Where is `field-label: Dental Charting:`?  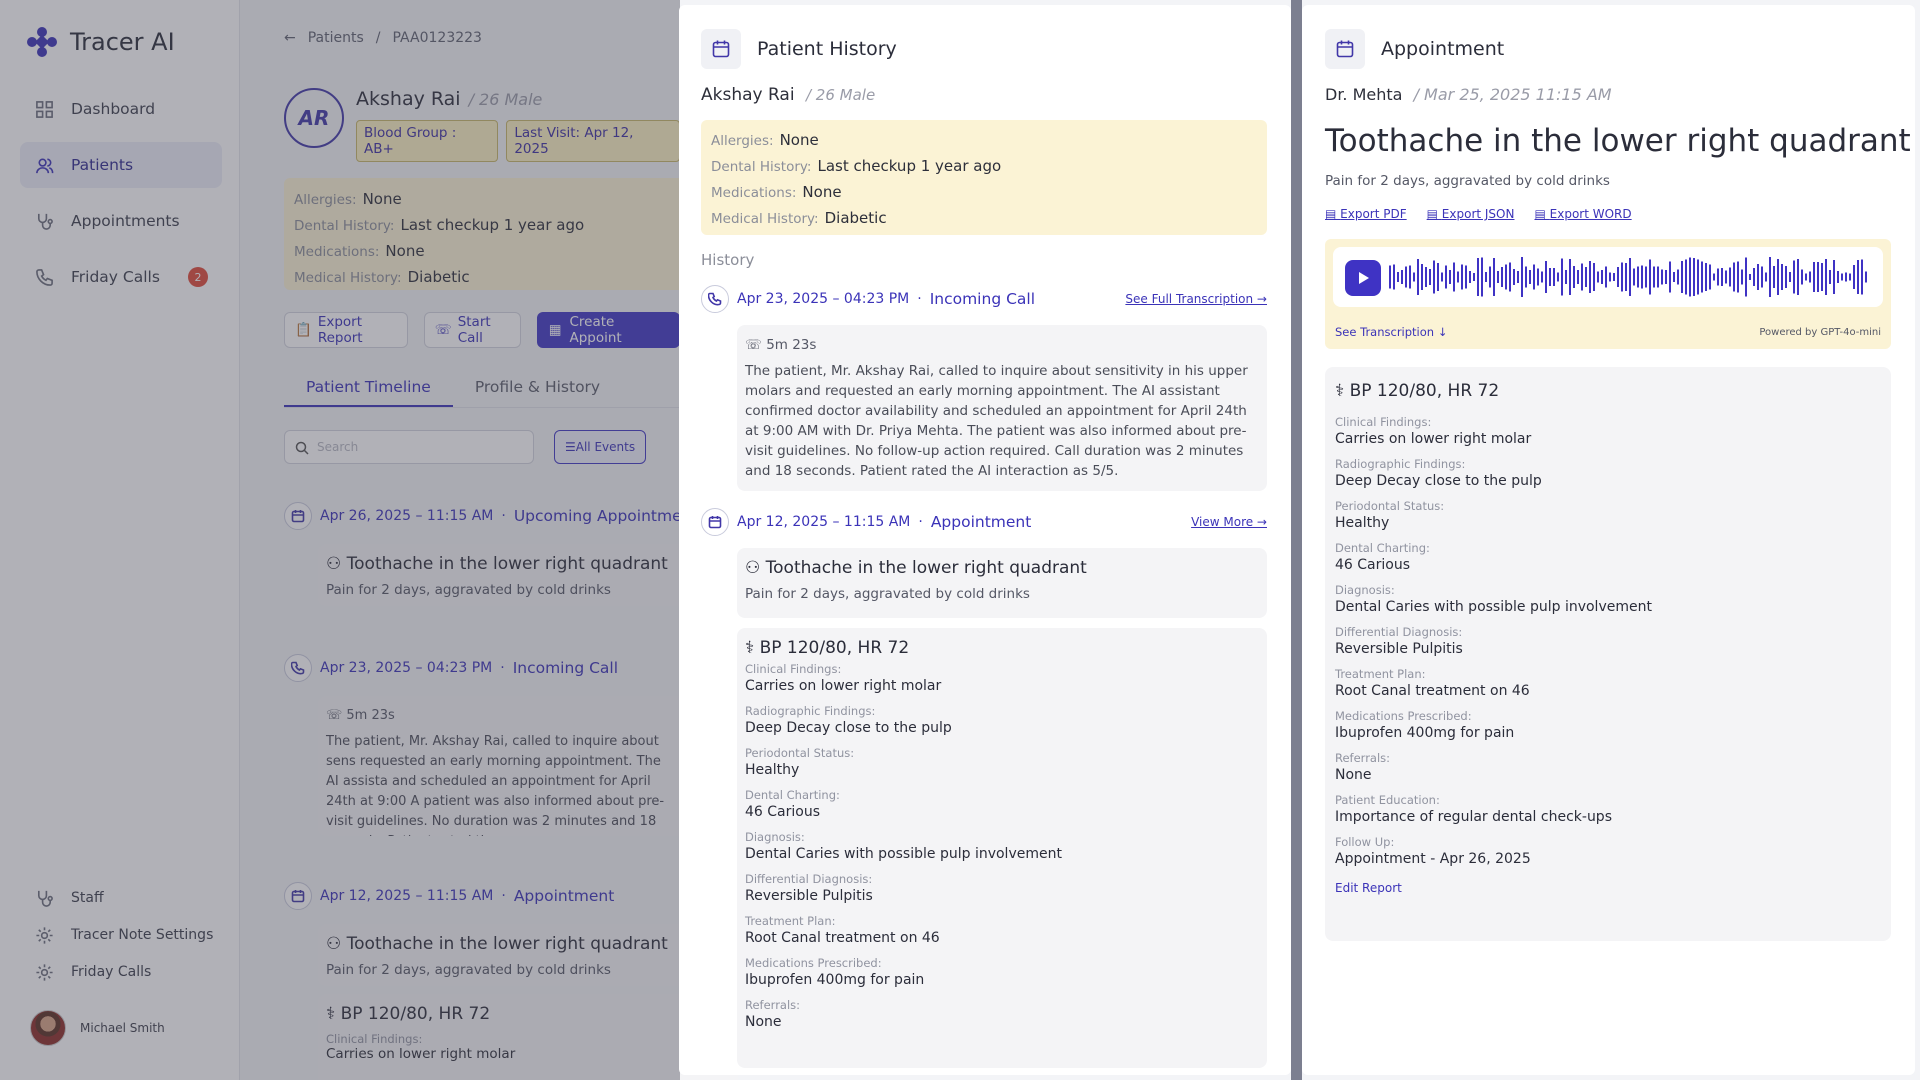
field-label: Dental Charting: is located at coordinates (792, 795).